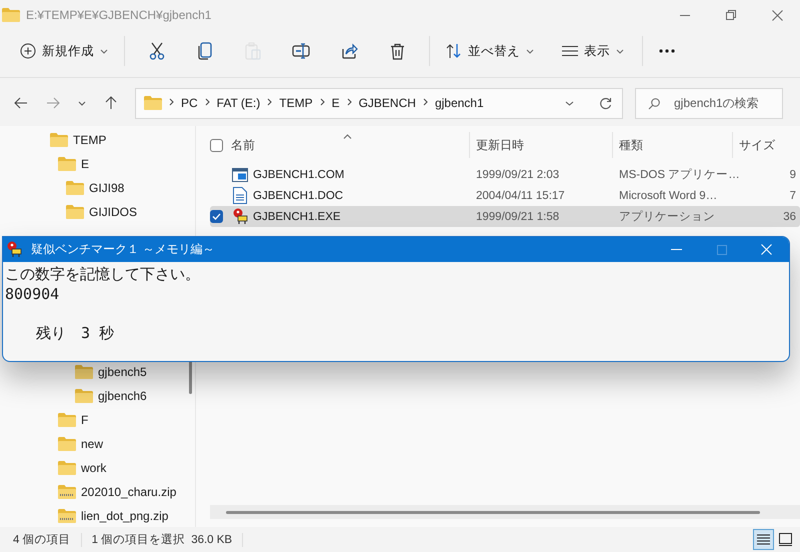 The image size is (800, 552). What do you see at coordinates (128, 492) in the screenshot?
I see `folder-label: 202010_charu.zip` at bounding box center [128, 492].